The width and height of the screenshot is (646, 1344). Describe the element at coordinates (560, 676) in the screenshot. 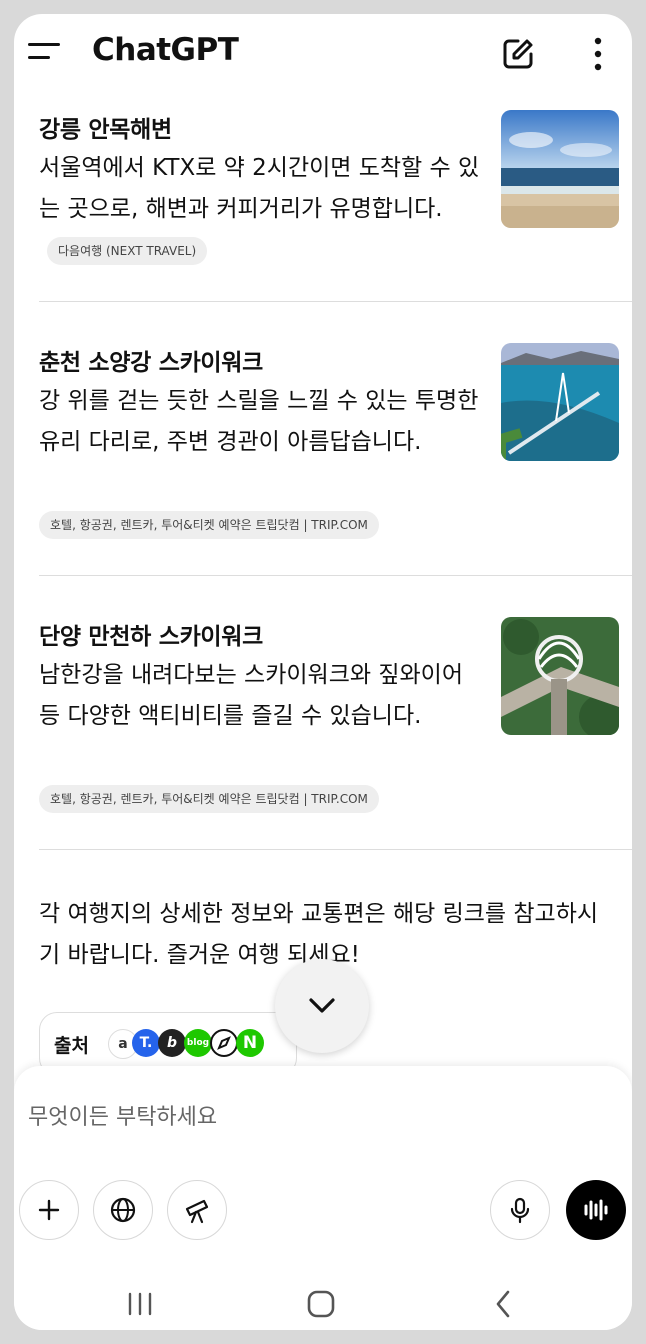

I see `danyang-skywalk-image` at that location.